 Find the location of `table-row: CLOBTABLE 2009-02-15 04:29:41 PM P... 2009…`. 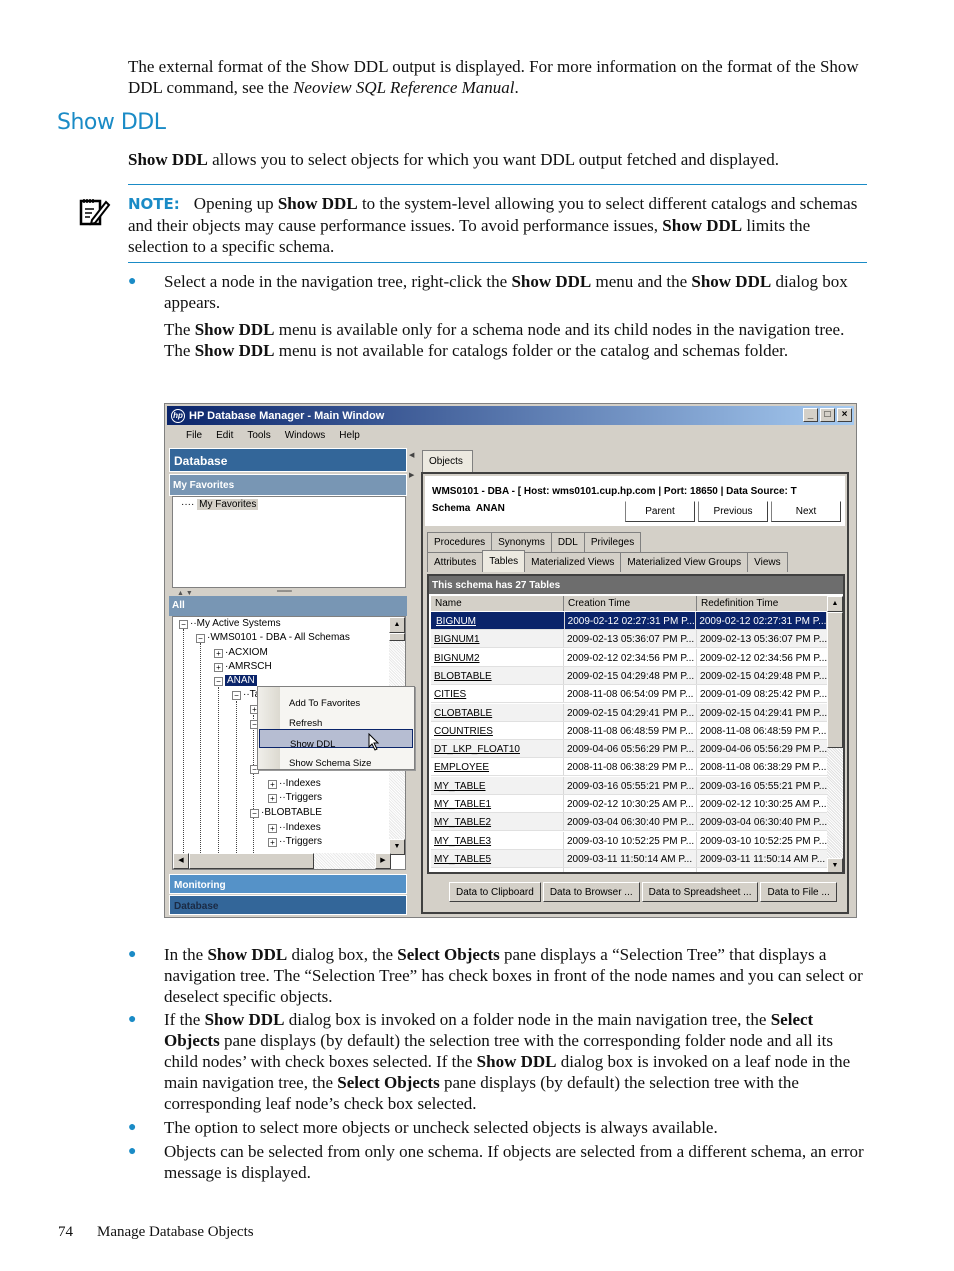

table-row: CLOBTABLE 2009-02-15 04:29:41 PM P... 2009… is located at coordinates (630, 712).